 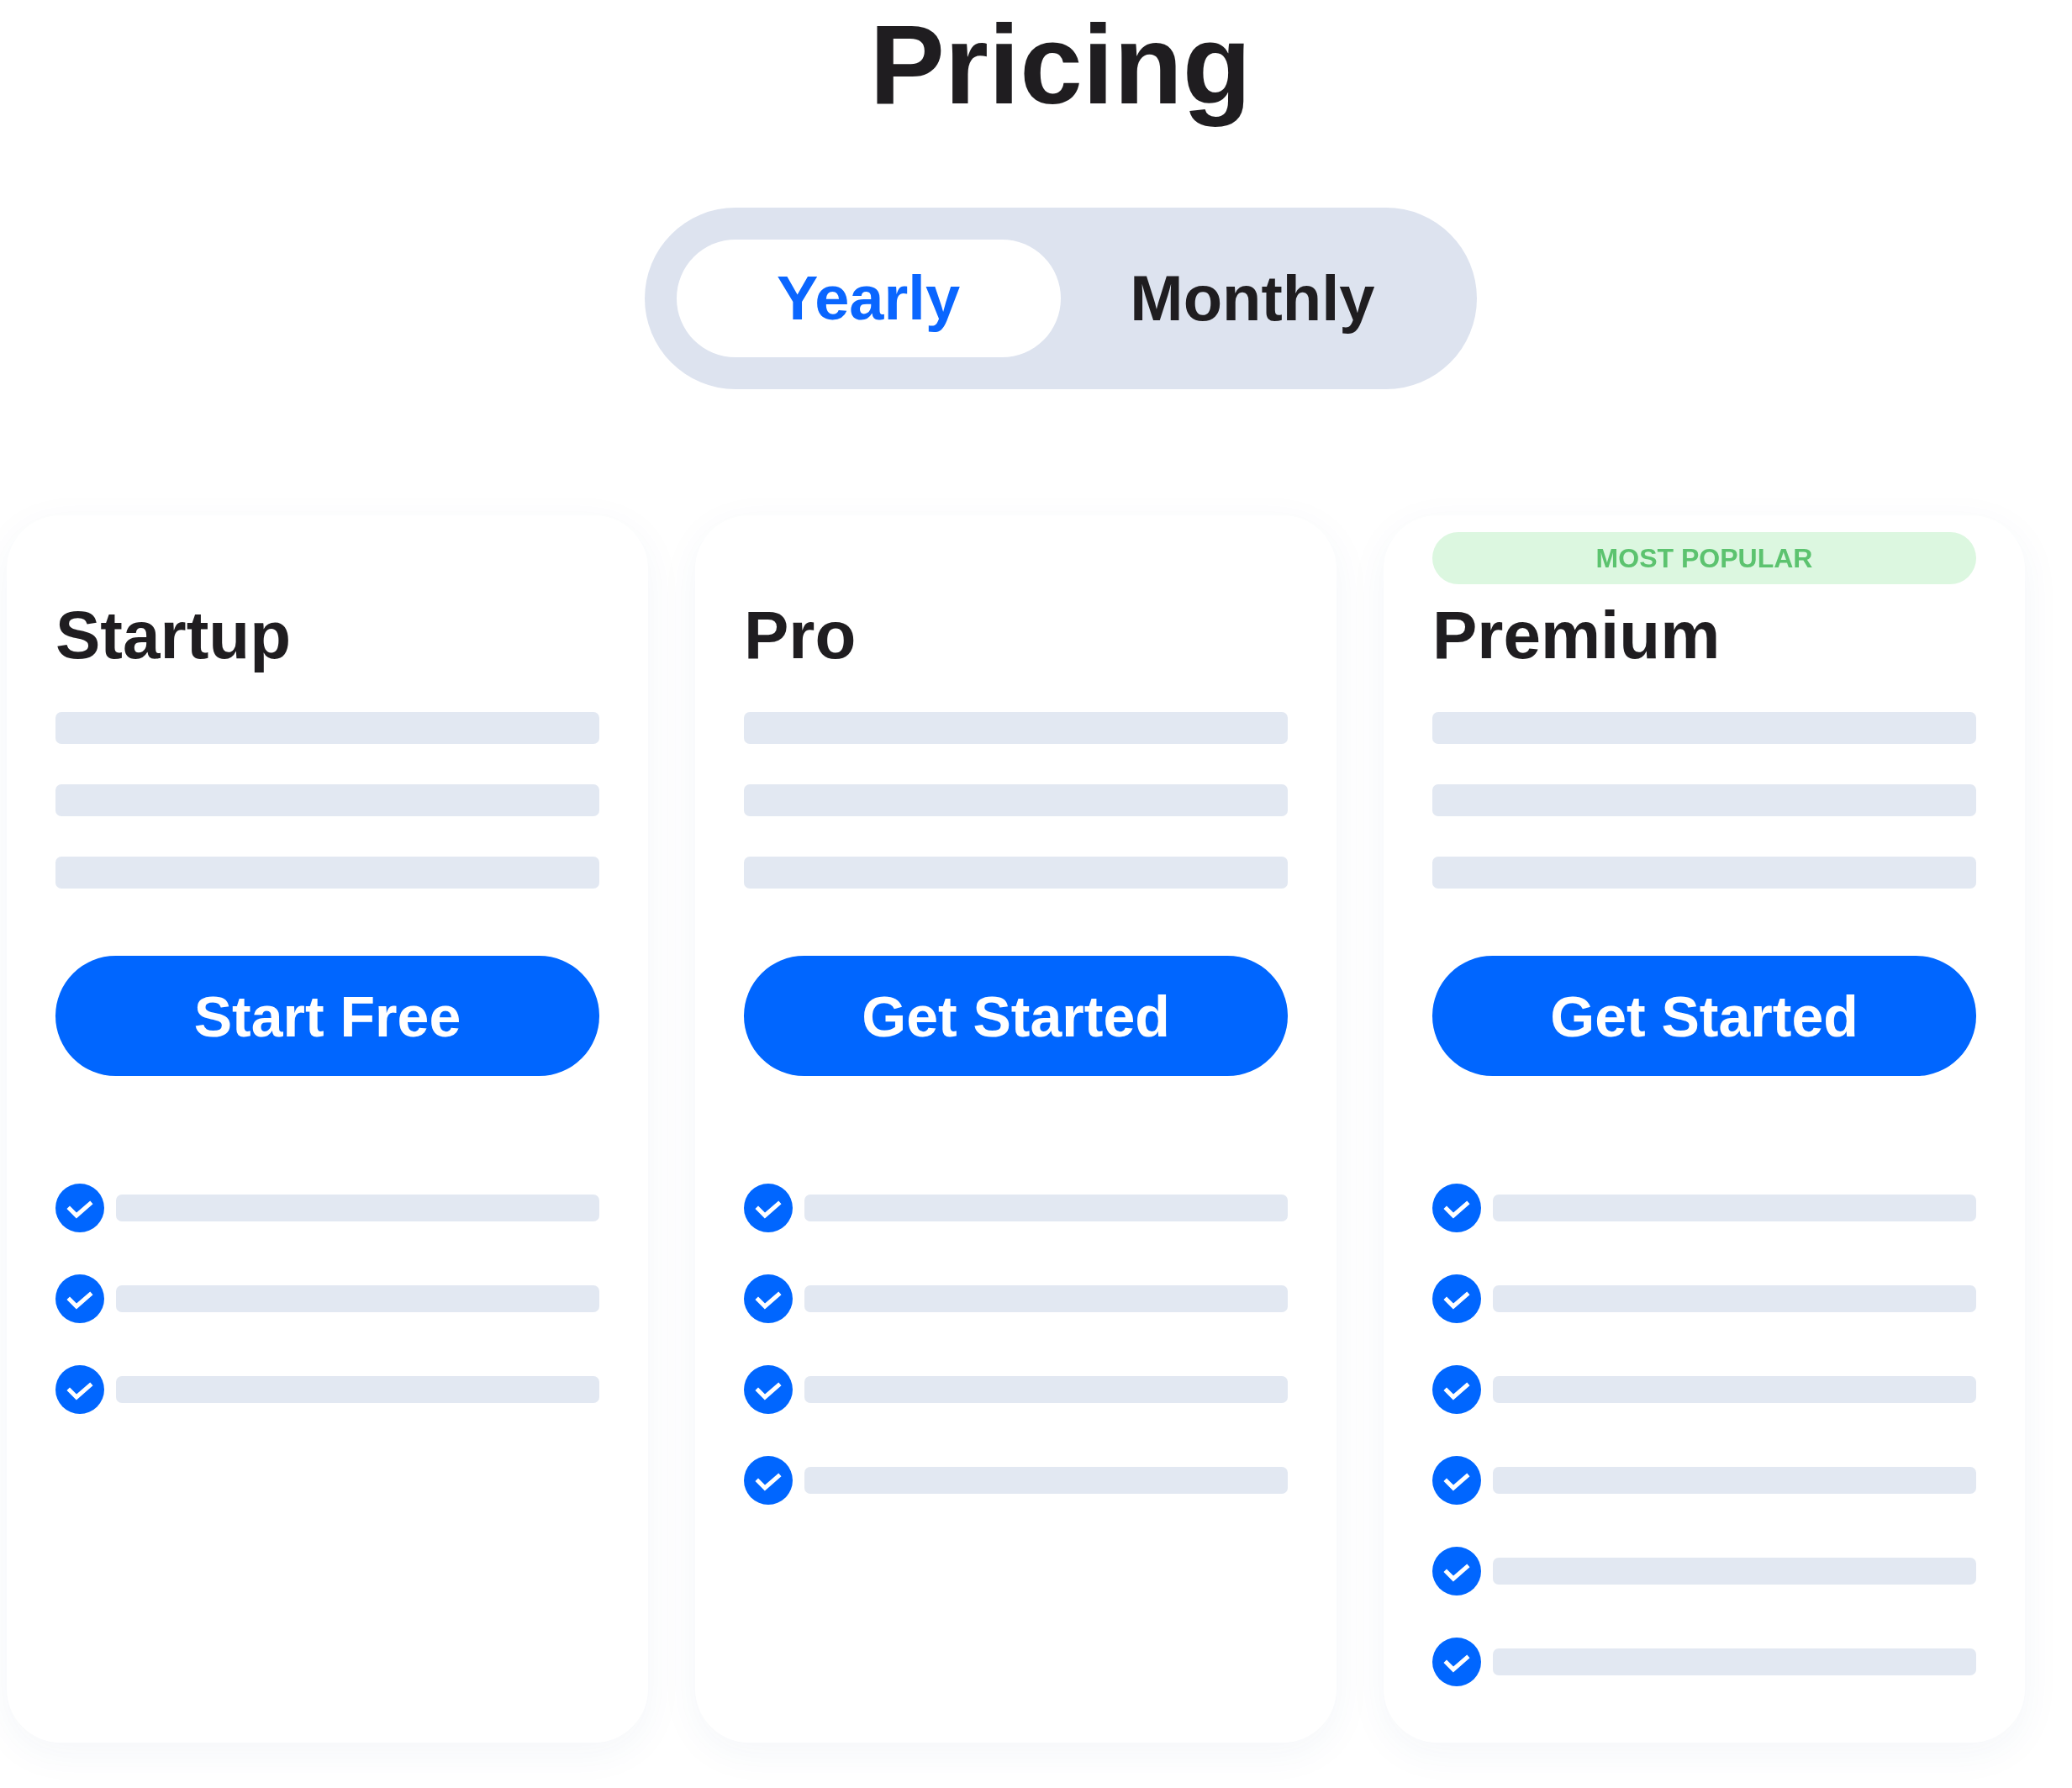 I want to click on billing-tab: Monthly, so click(x=1252, y=299).